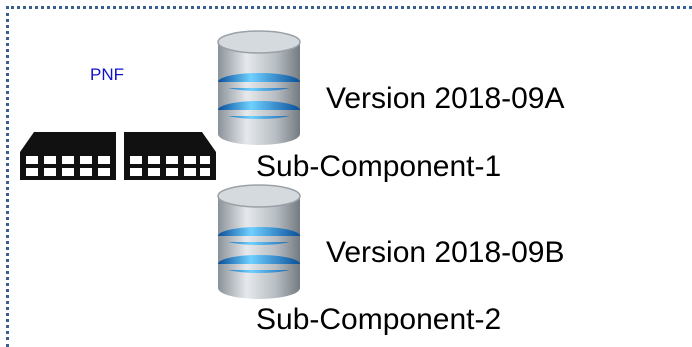 This screenshot has height=347, width=692. I want to click on network-device-icon, so click(118, 149).